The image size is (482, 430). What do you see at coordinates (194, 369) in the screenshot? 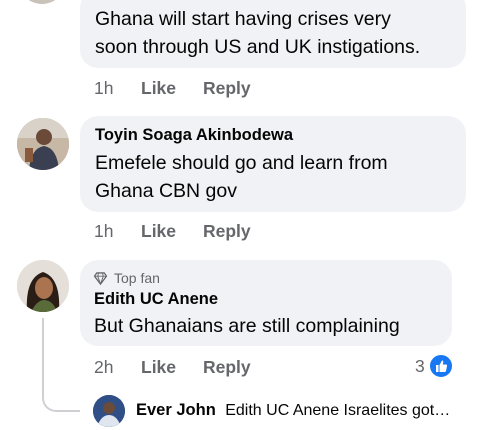
I see `comment-actions: 2h Like Reply` at bounding box center [194, 369].